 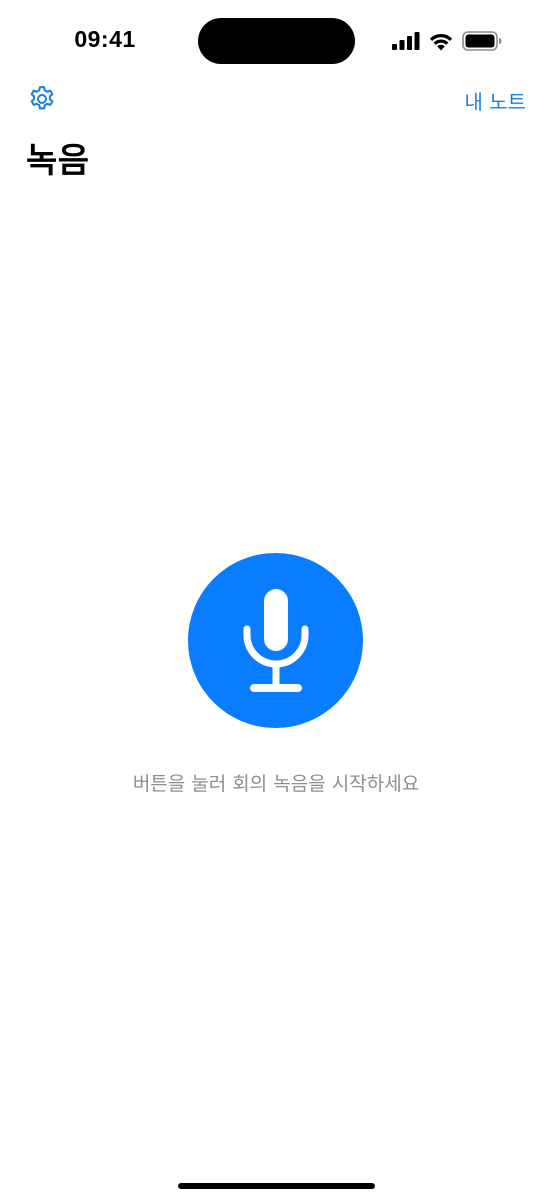 I want to click on page-title: 녹음, so click(x=58, y=161).